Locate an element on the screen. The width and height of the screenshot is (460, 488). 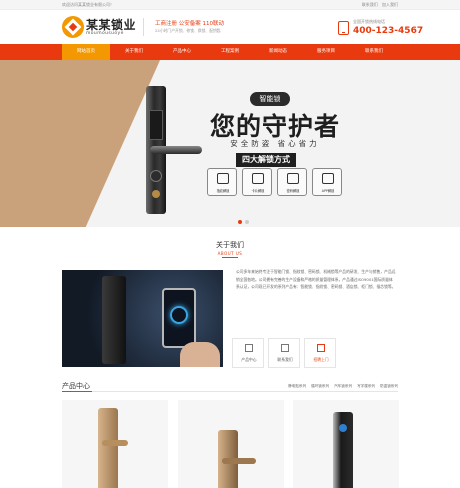
welcome-text: 欢迎访问某某锁业有限公司！ is located at coordinates (88, 4).